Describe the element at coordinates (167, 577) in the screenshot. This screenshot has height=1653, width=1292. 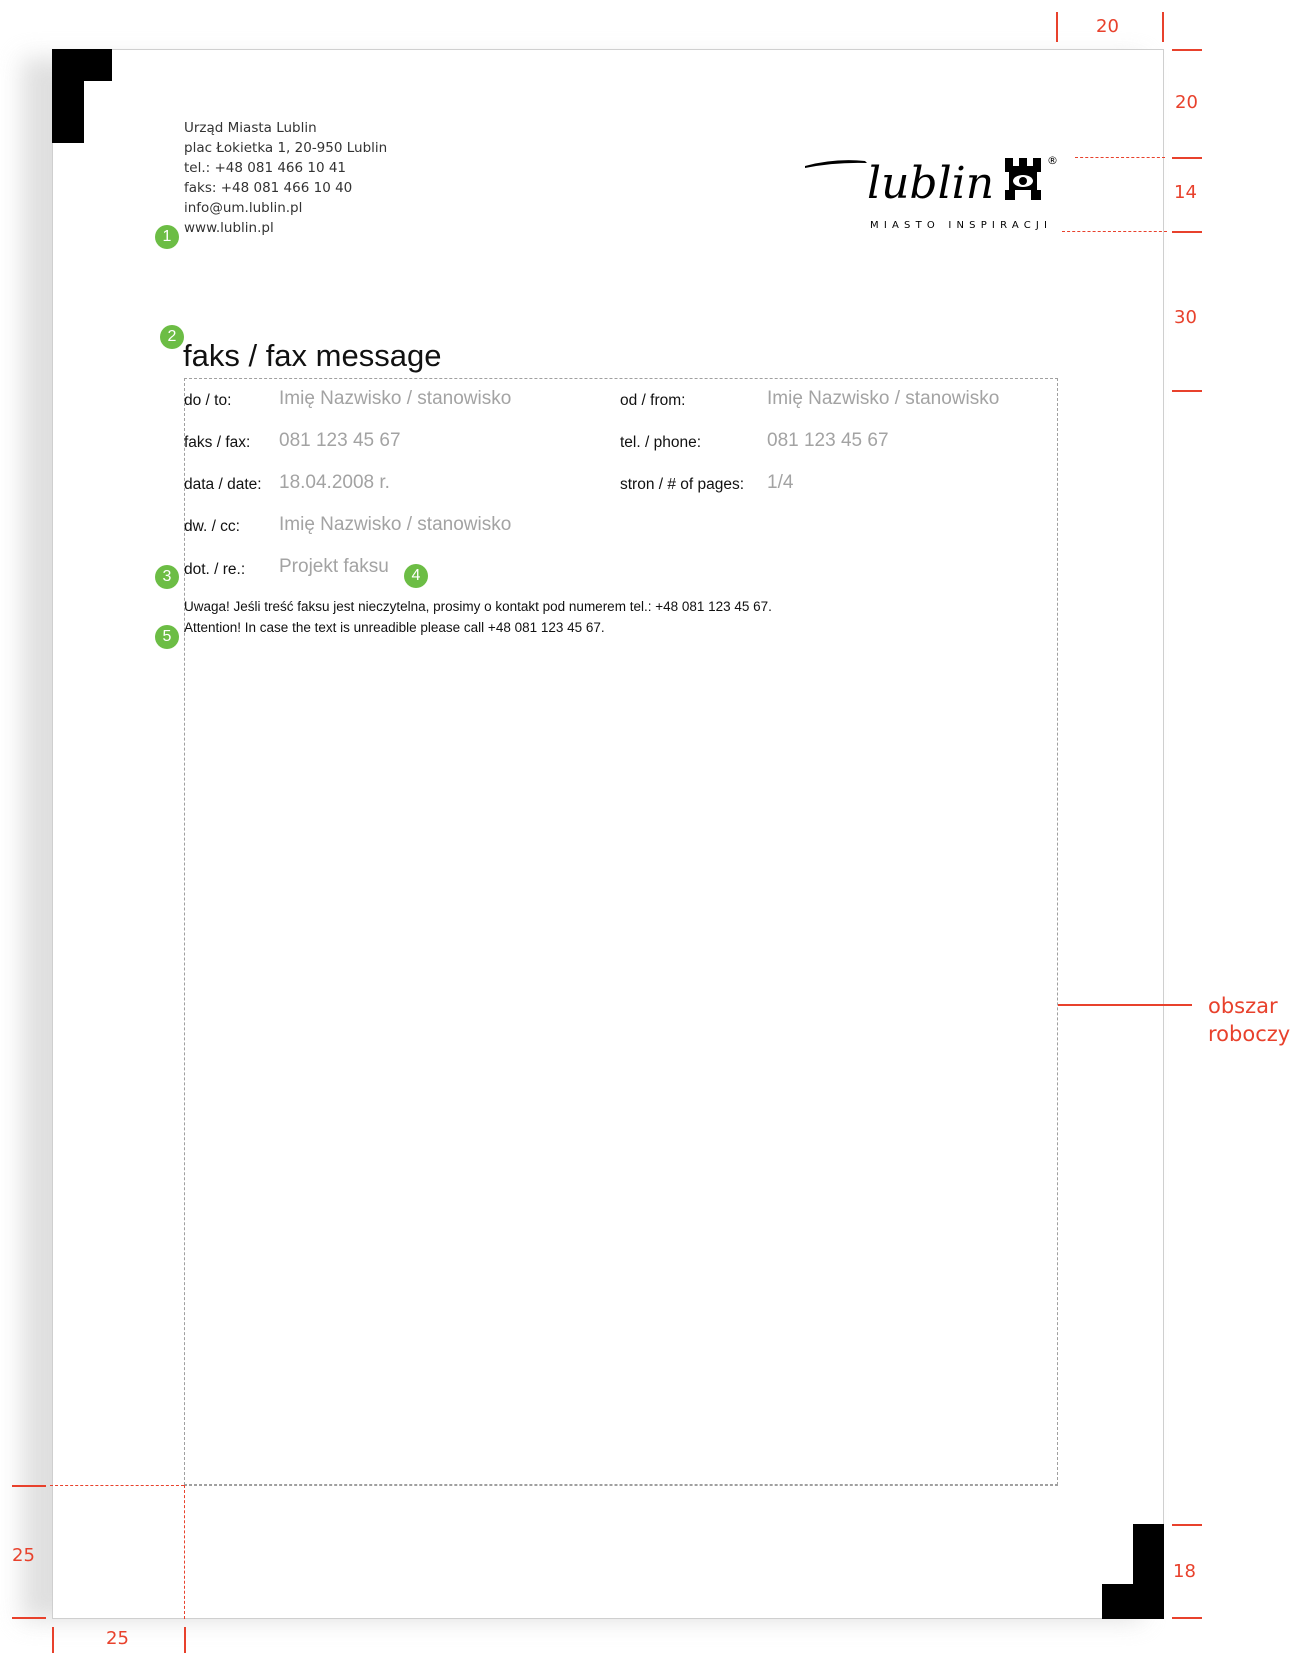
I see `marker-3: 3` at that location.